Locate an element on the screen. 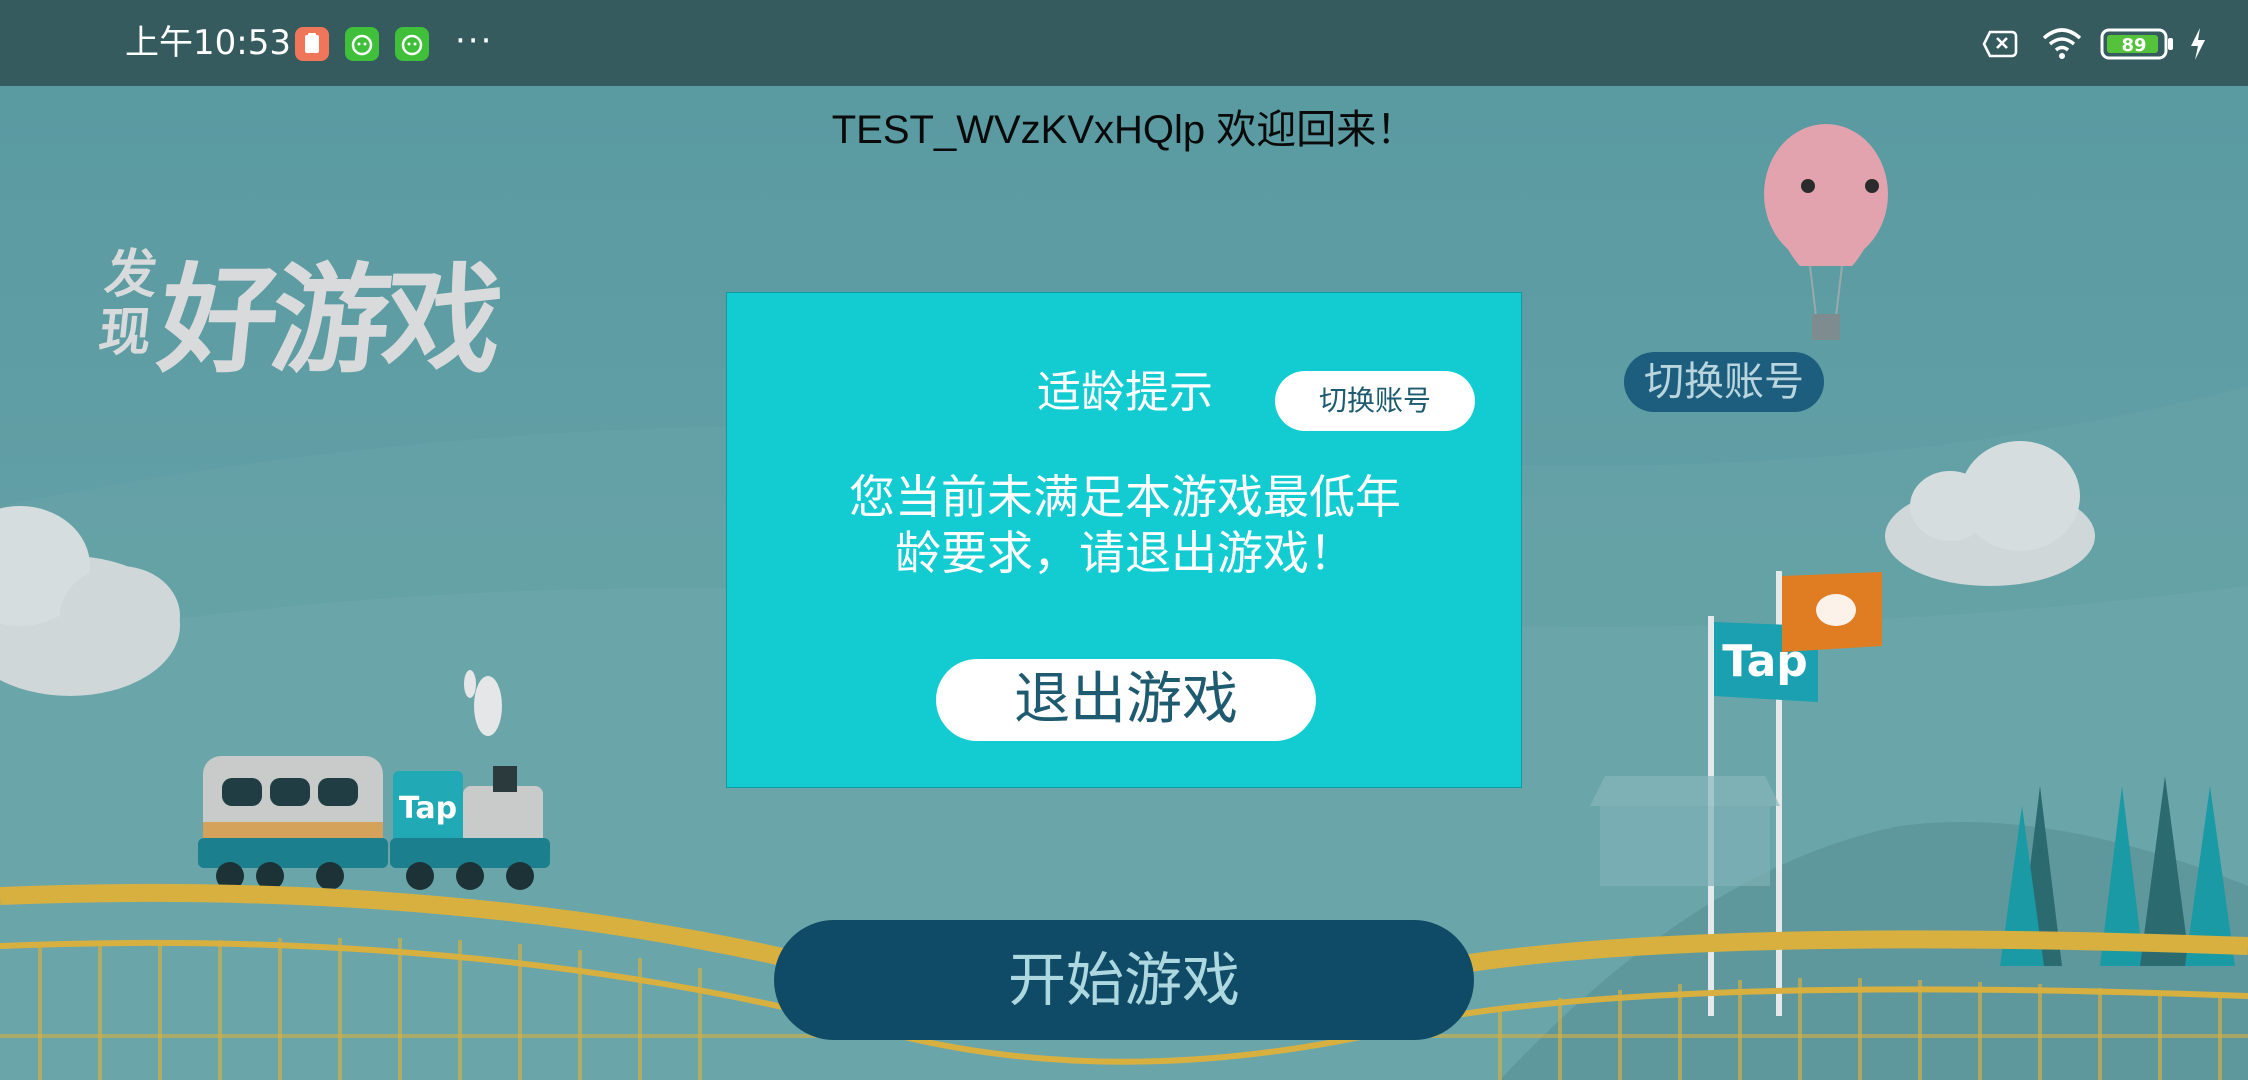  dialog-message: 您当前未满足本游戏最低年 龄要求，请退出游戏！ is located at coordinates (1125, 525).